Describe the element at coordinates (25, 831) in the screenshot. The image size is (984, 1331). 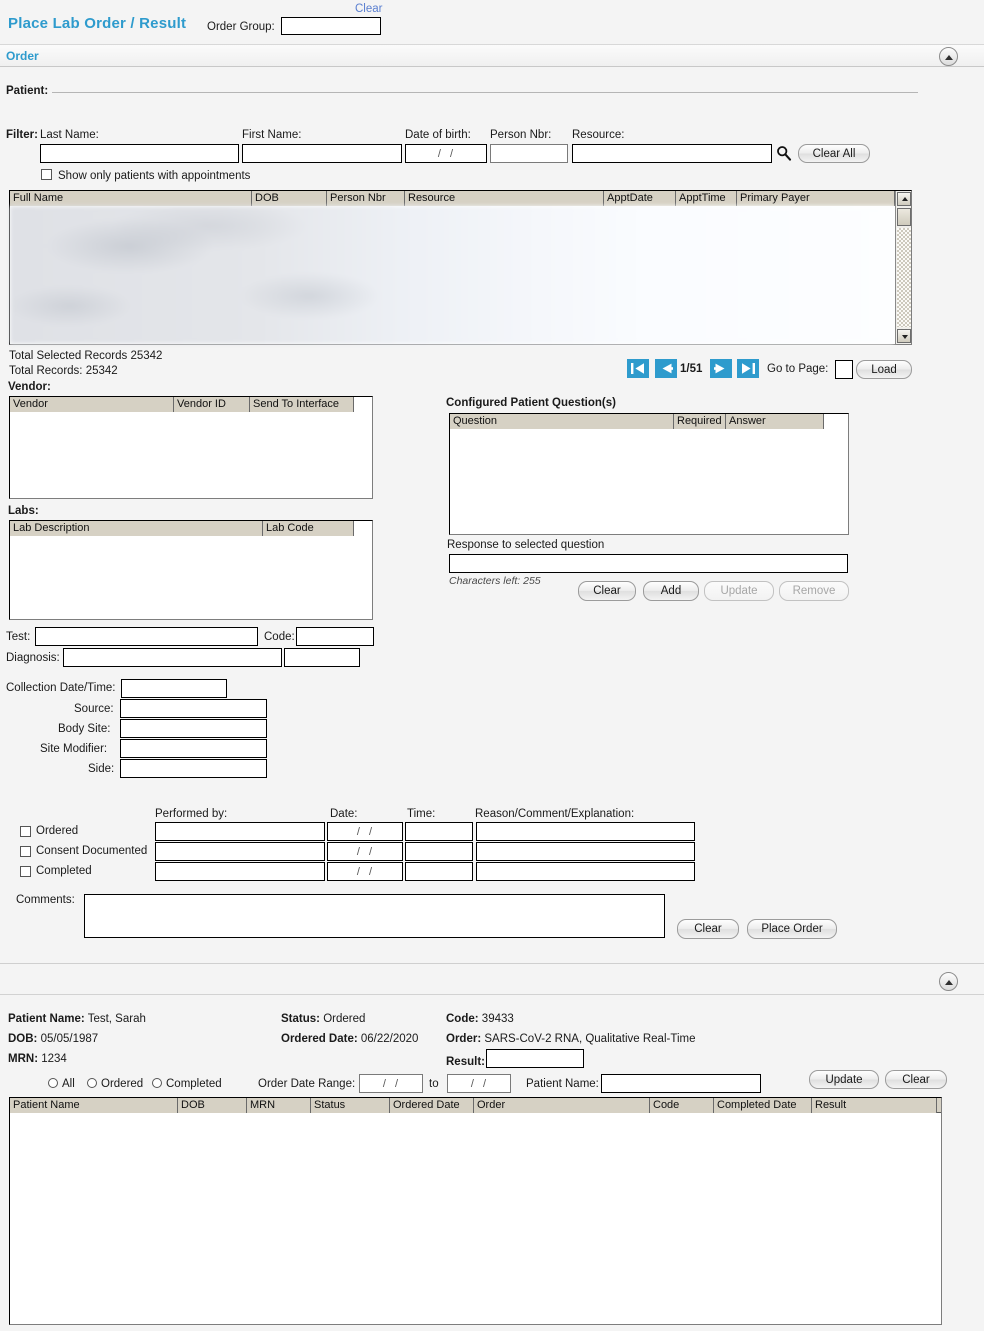
I see `ordered-checkbox` at that location.